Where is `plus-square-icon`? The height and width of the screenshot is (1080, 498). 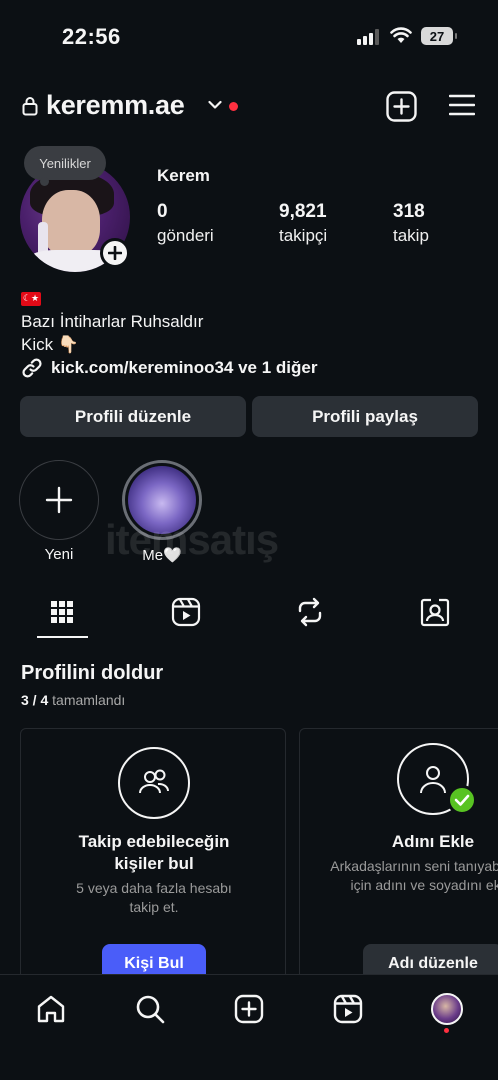
plus-square-icon is located at coordinates (401, 106).